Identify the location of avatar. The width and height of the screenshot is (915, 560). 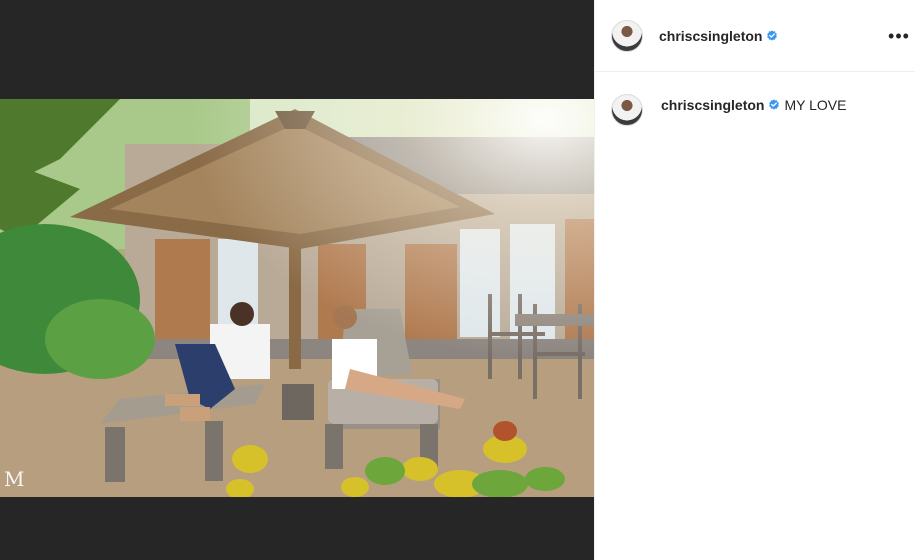
(627, 35).